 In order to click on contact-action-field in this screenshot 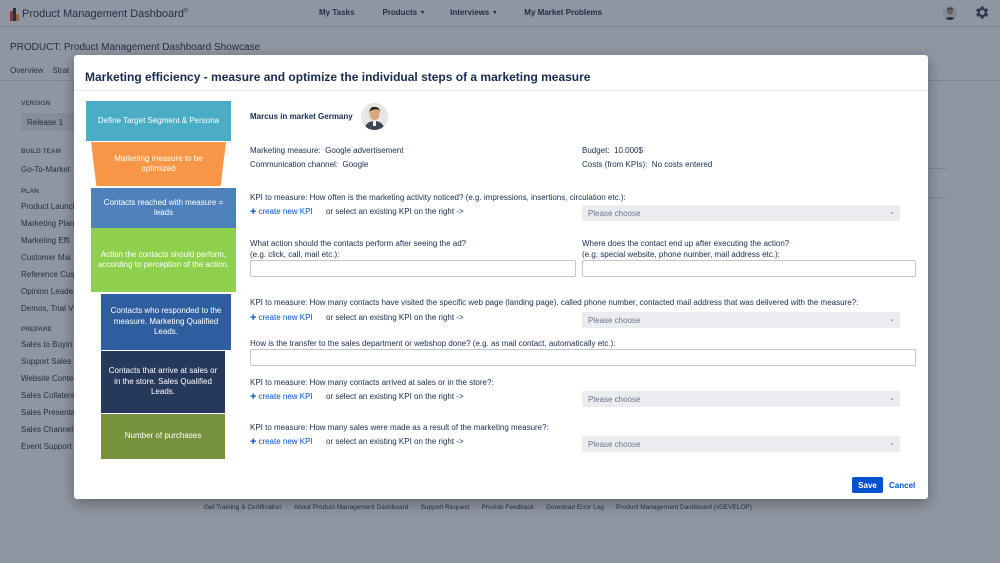, I will do `click(413, 268)`.